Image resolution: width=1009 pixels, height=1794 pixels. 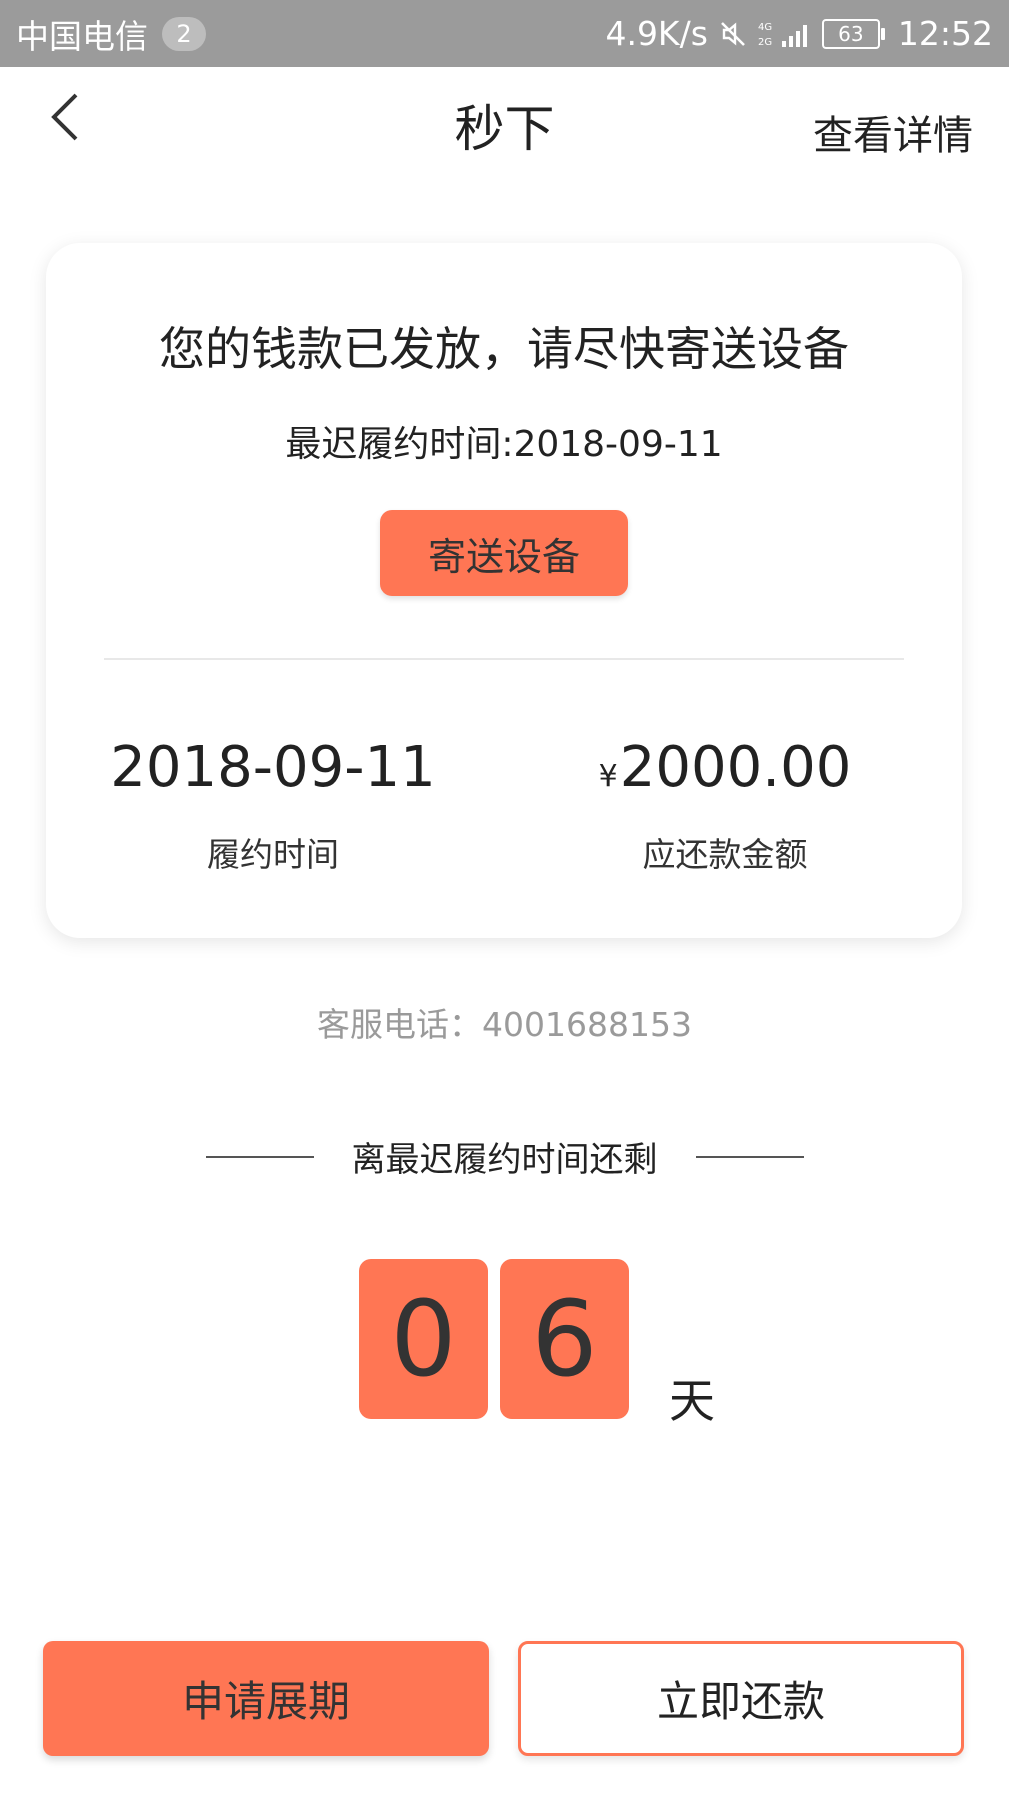 What do you see at coordinates (741, 1698) in the screenshot?
I see `repay-now-button: 立即还款` at bounding box center [741, 1698].